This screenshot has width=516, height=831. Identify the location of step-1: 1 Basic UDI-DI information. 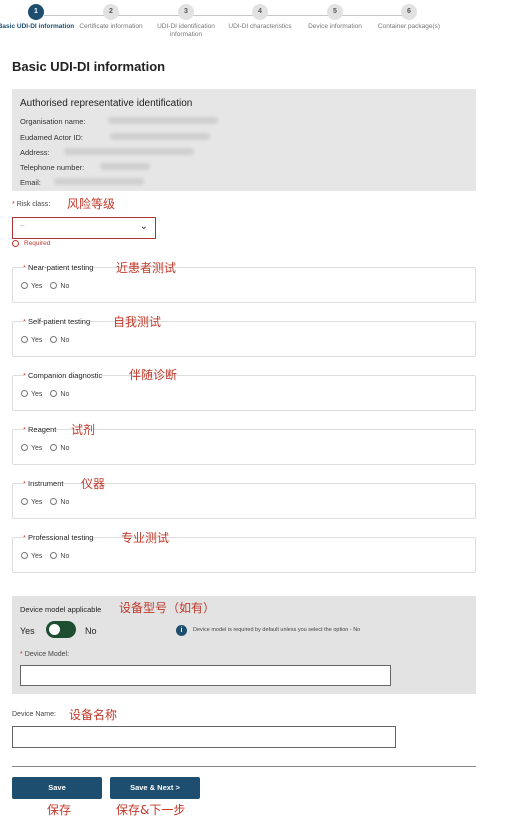
(38, 17).